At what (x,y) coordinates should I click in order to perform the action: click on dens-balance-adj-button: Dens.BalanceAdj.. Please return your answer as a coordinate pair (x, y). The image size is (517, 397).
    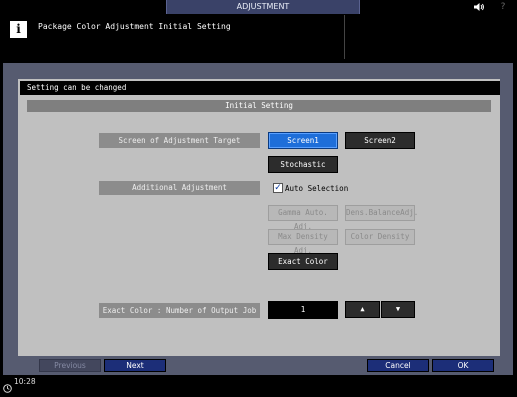
    Looking at the image, I should click on (381, 213).